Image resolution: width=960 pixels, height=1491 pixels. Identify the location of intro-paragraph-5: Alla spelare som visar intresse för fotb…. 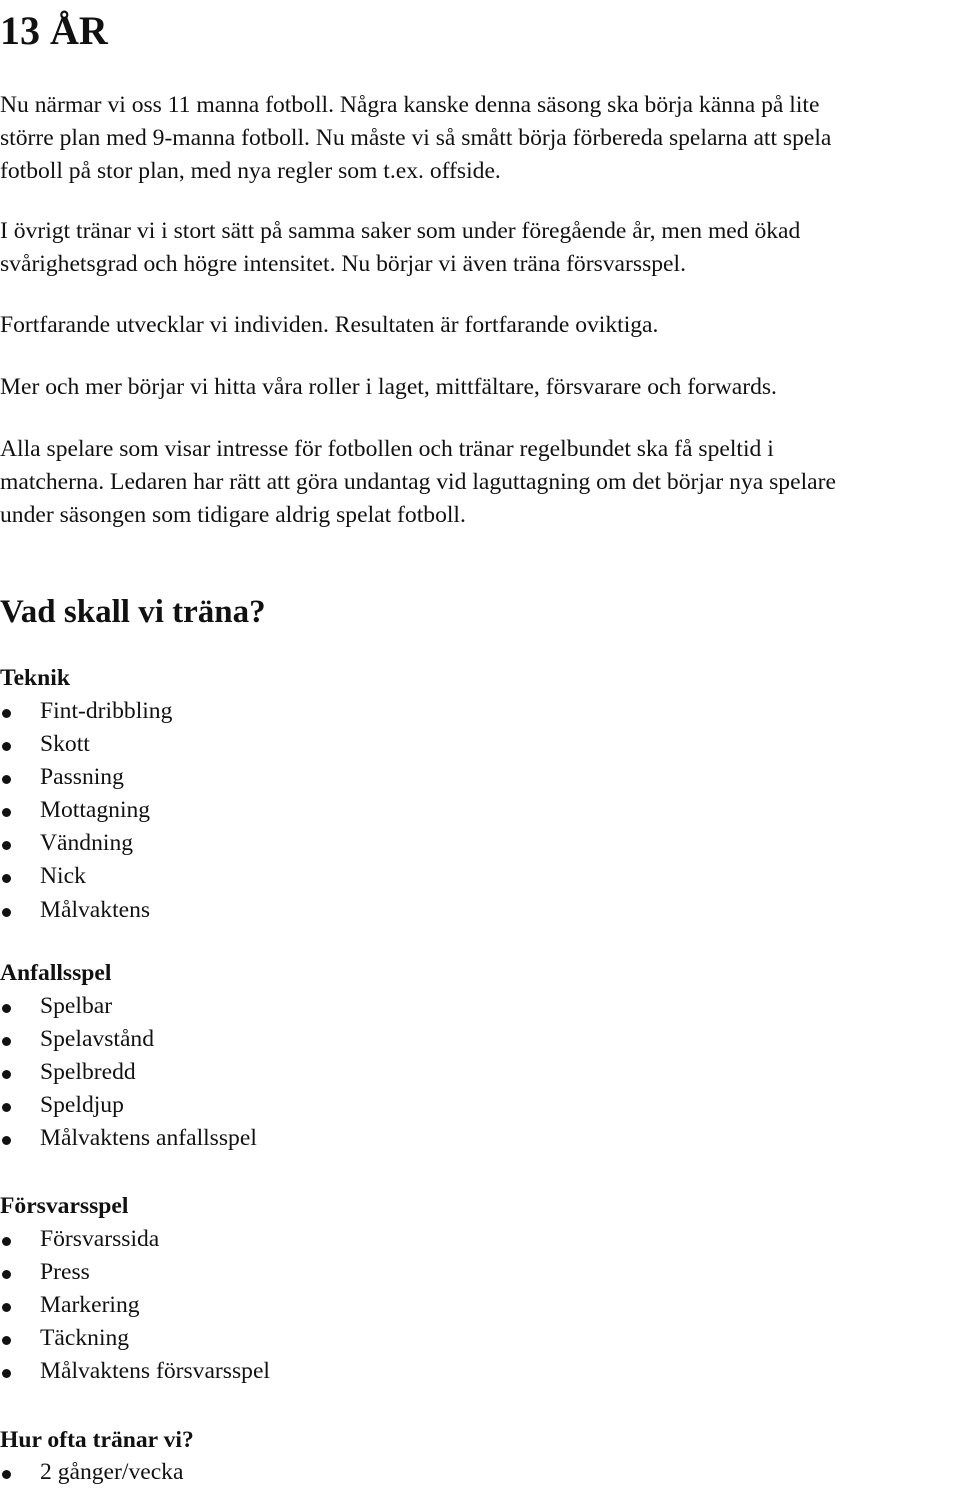
(480, 482).